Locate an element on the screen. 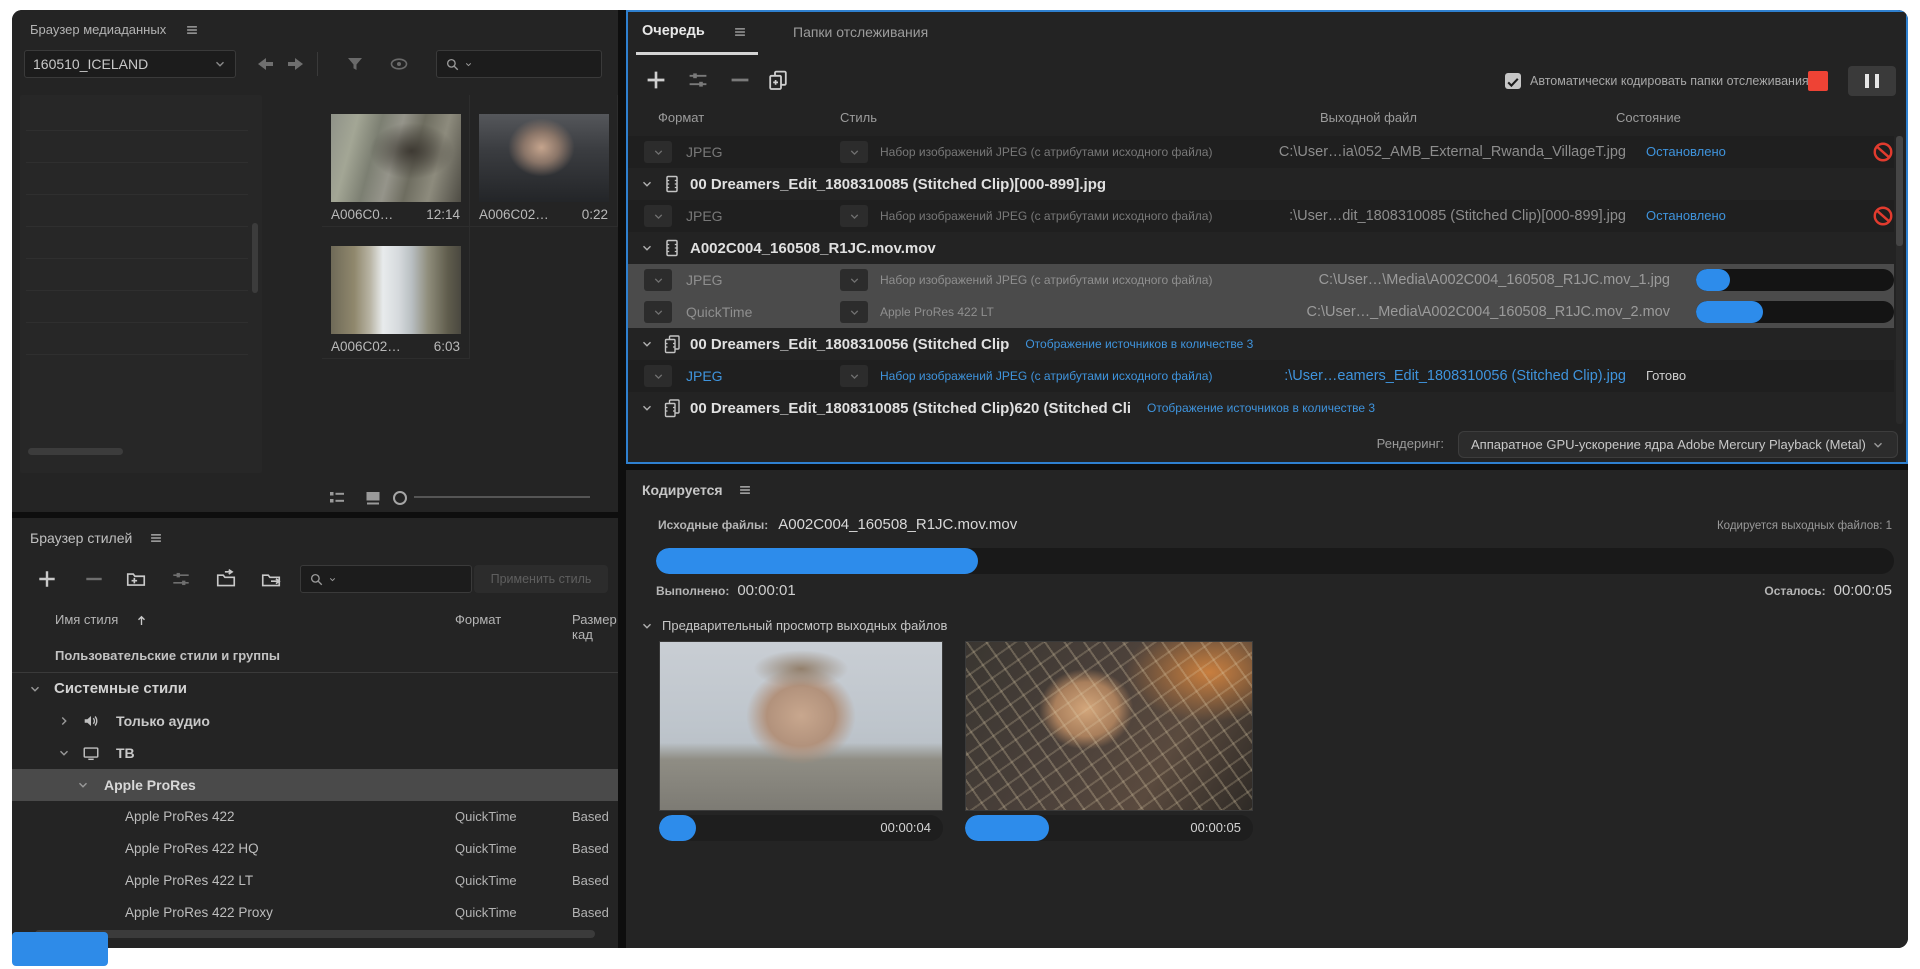 The height and width of the screenshot is (969, 1920). preset-row: Apple ProRes 422 HQ QuickTime Based is located at coordinates (315, 849).